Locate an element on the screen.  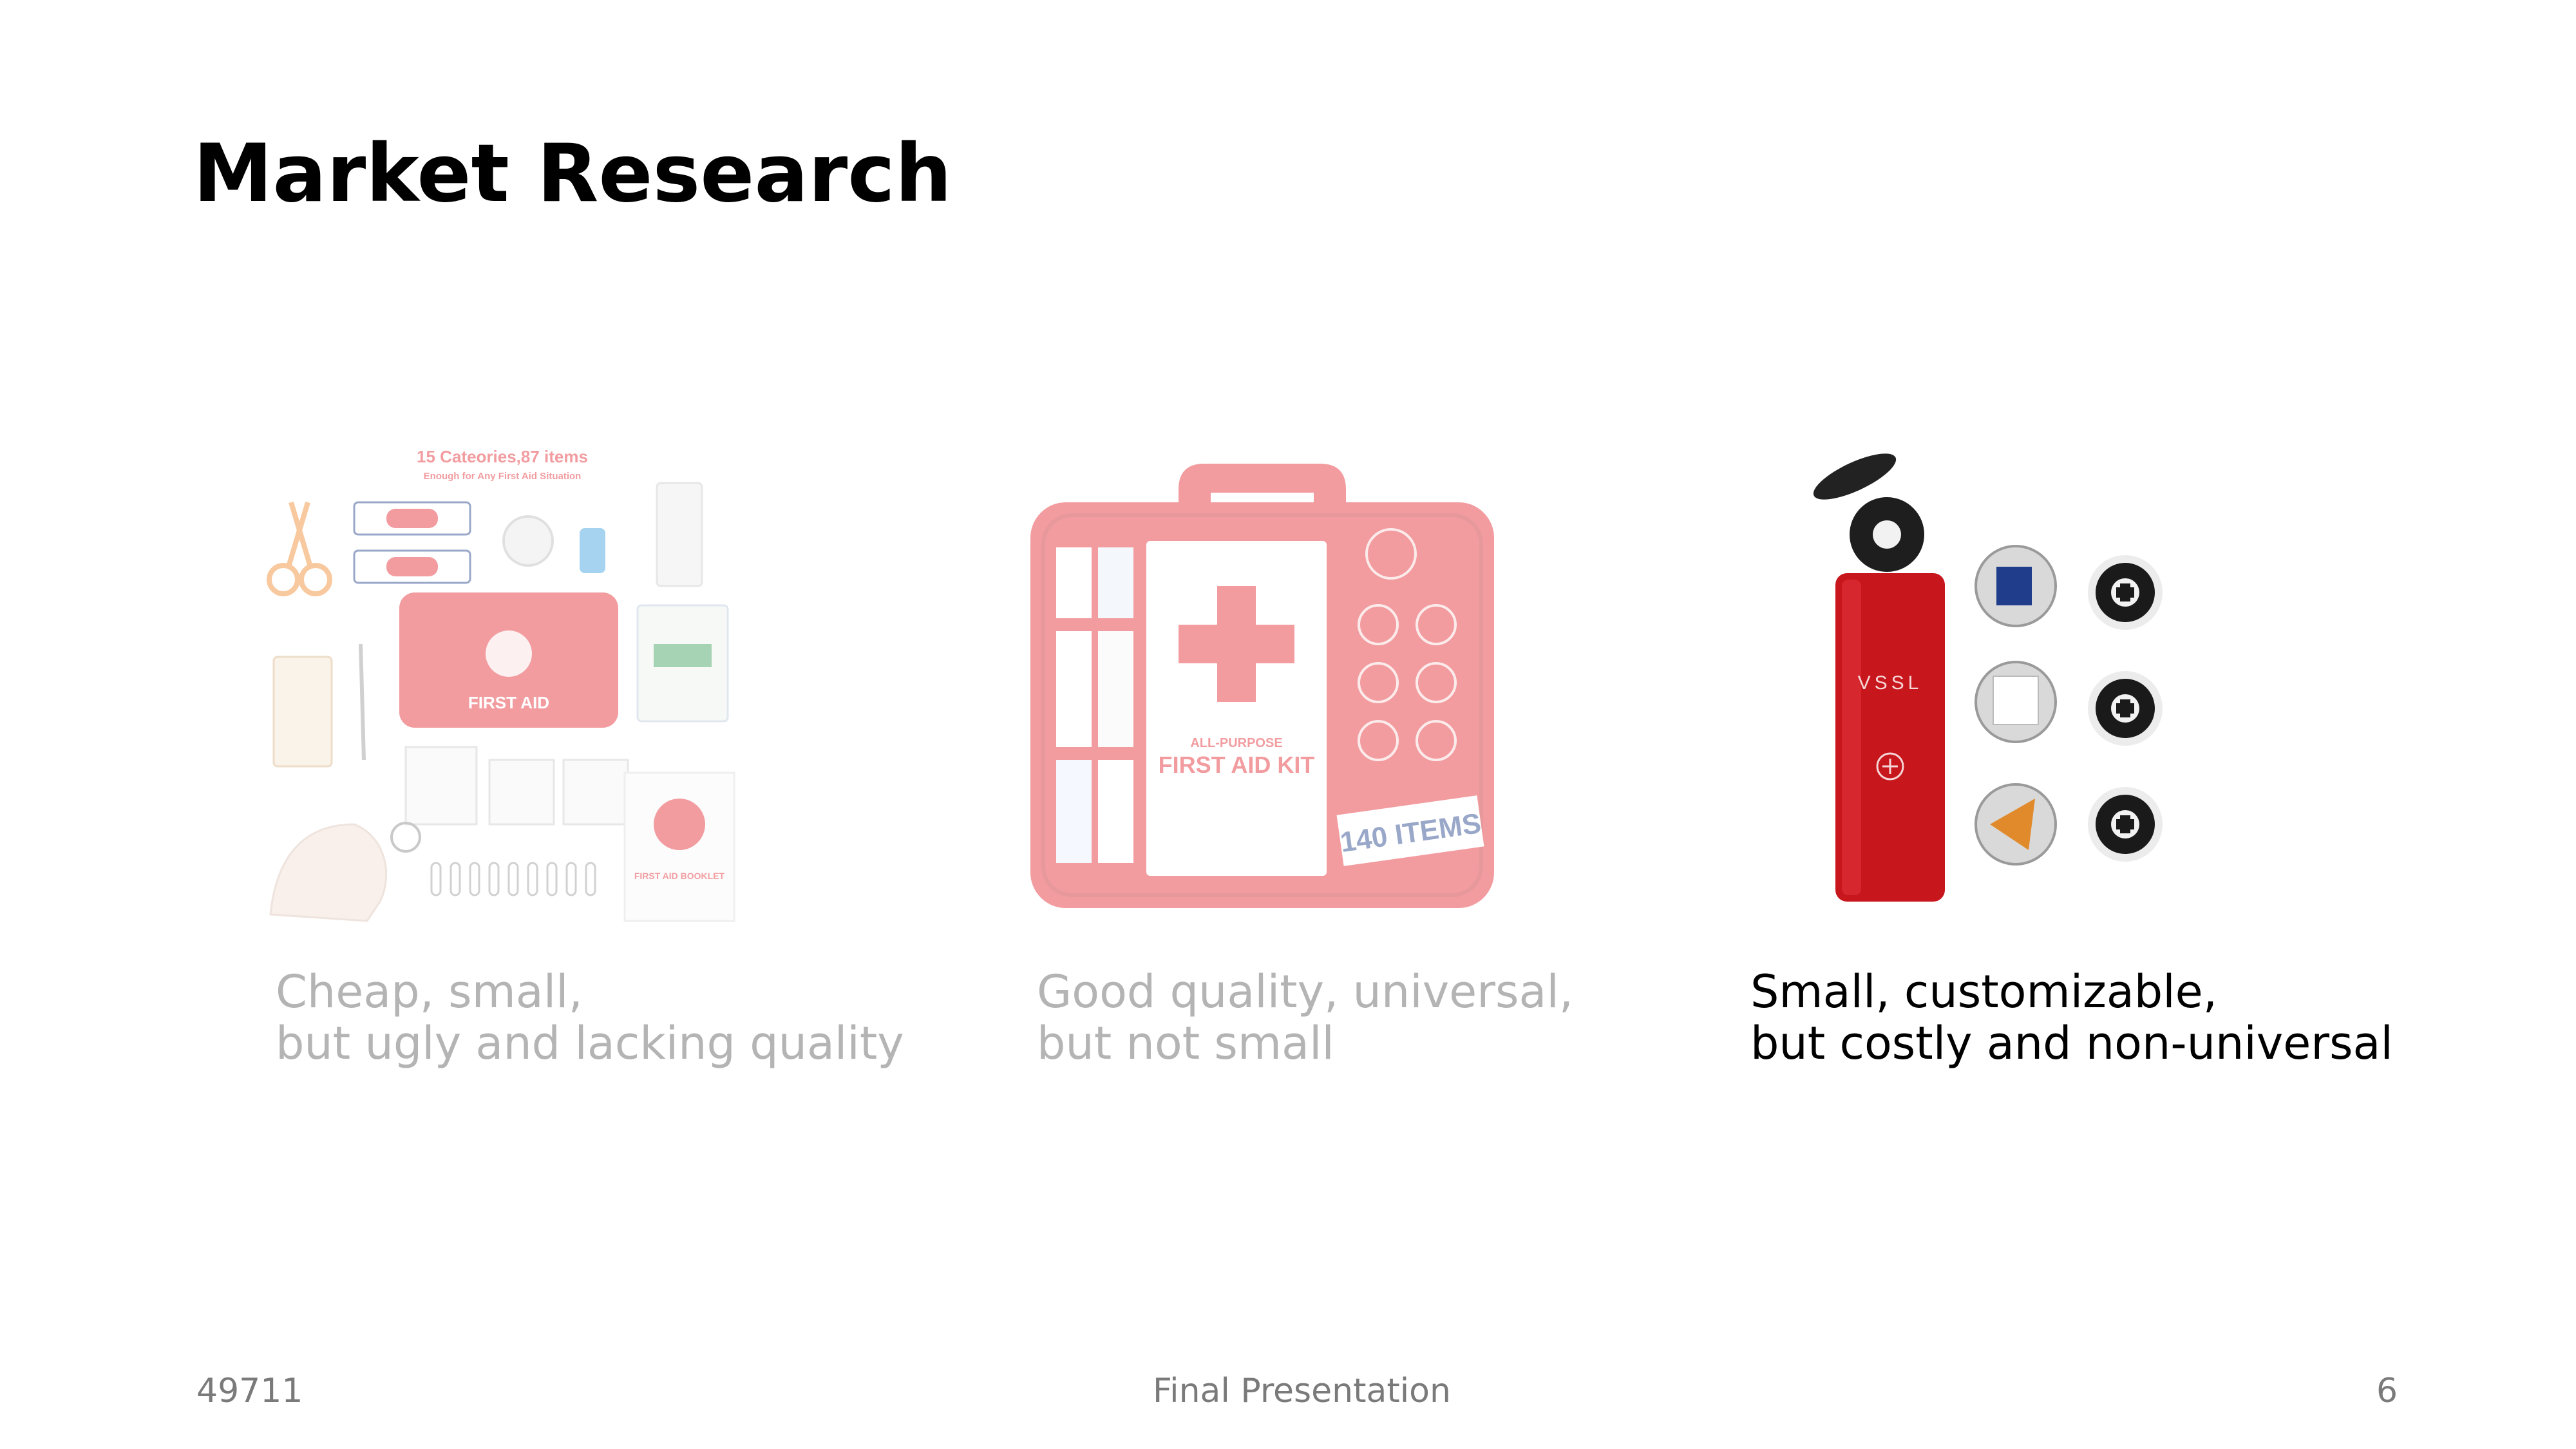
product-image-hard-case-kit: ALL-PURPOSE FIRST AID KIT 140 ITEMS is located at coordinates (1262, 683).